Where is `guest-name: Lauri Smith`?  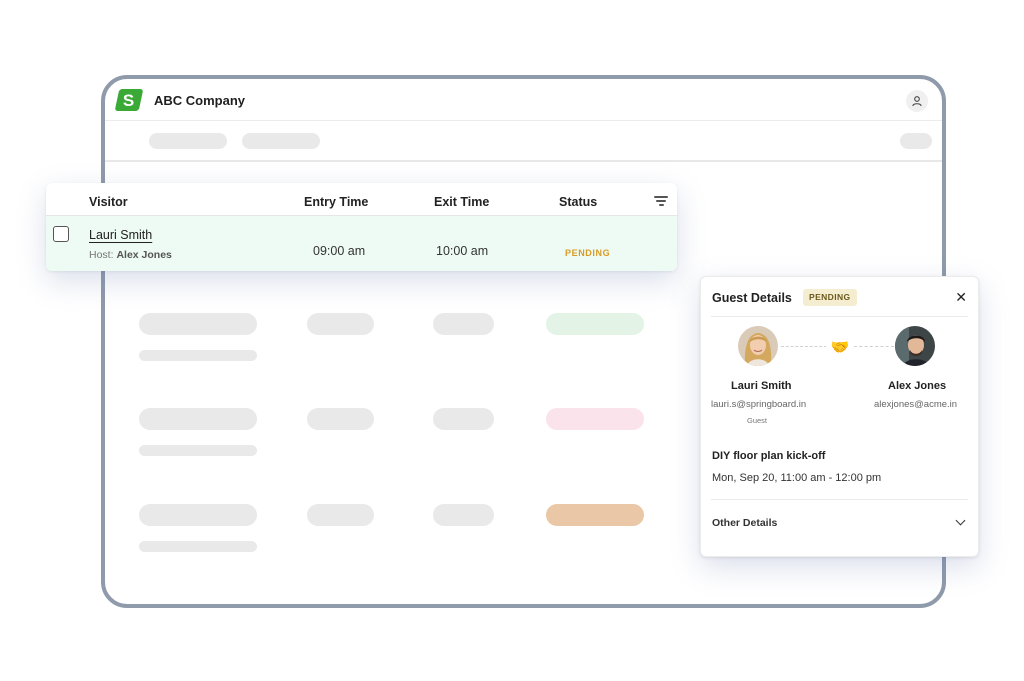
guest-name: Lauri Smith is located at coordinates (761, 386).